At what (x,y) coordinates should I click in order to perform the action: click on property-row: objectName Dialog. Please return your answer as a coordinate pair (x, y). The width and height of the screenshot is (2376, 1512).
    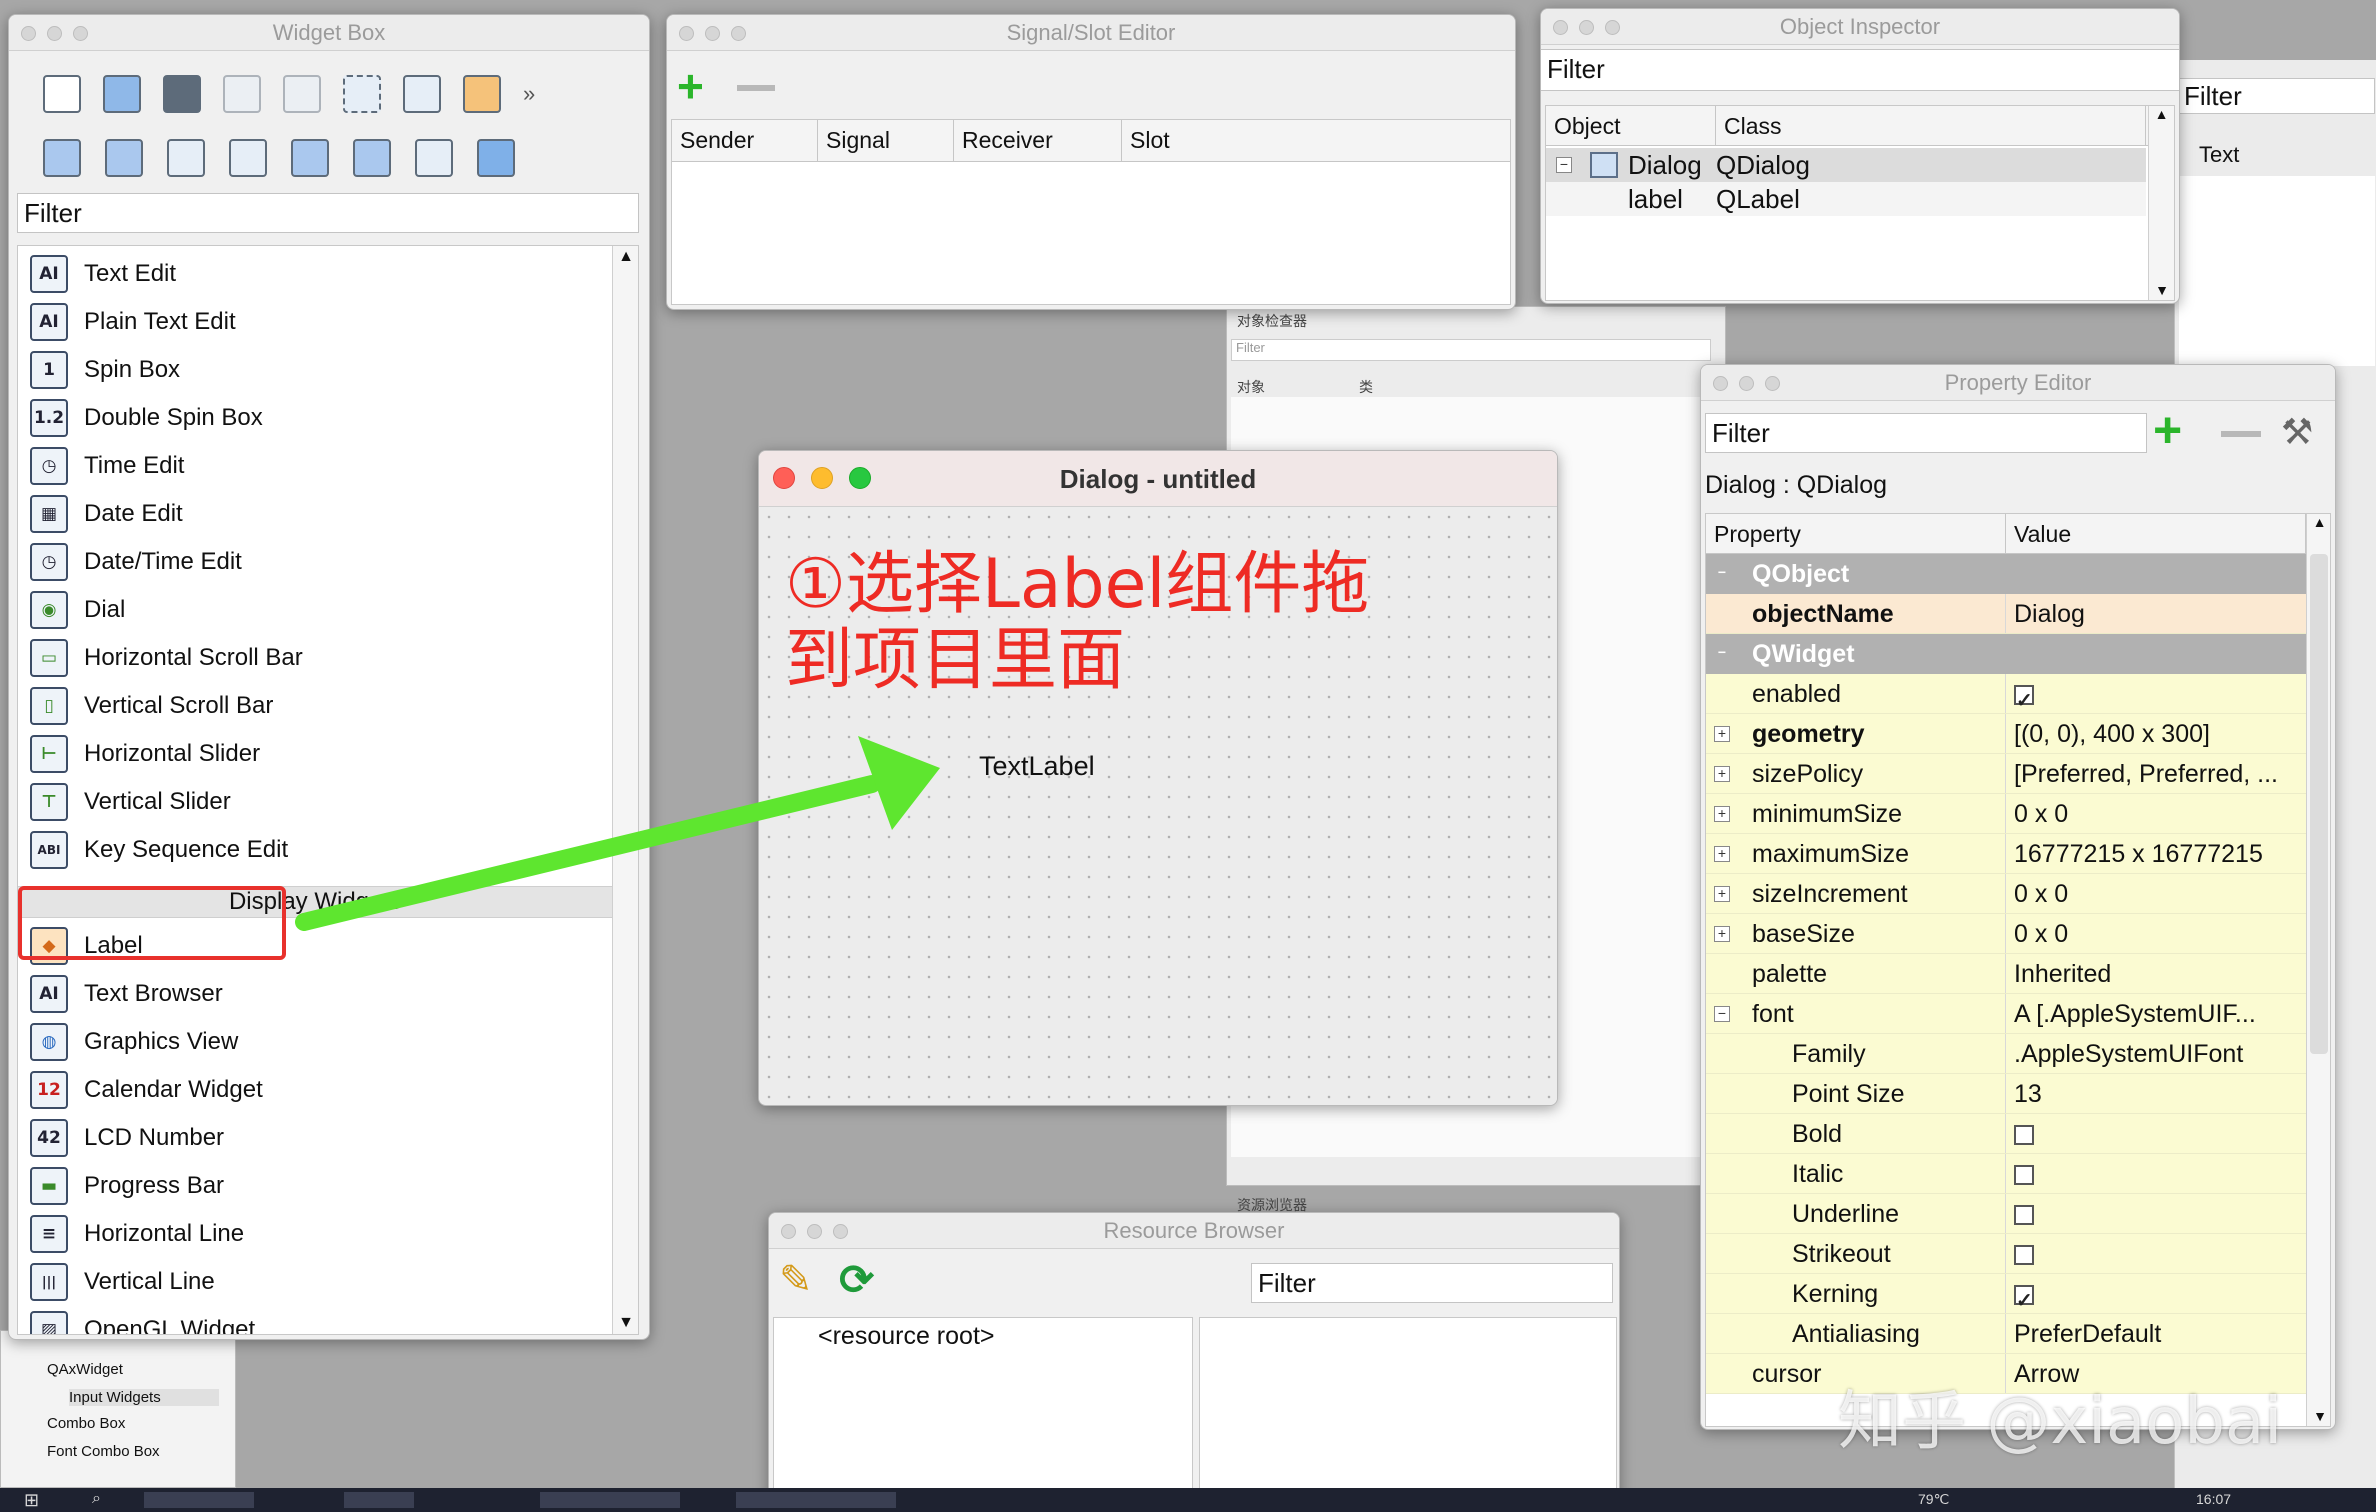
    Looking at the image, I should click on (2006, 614).